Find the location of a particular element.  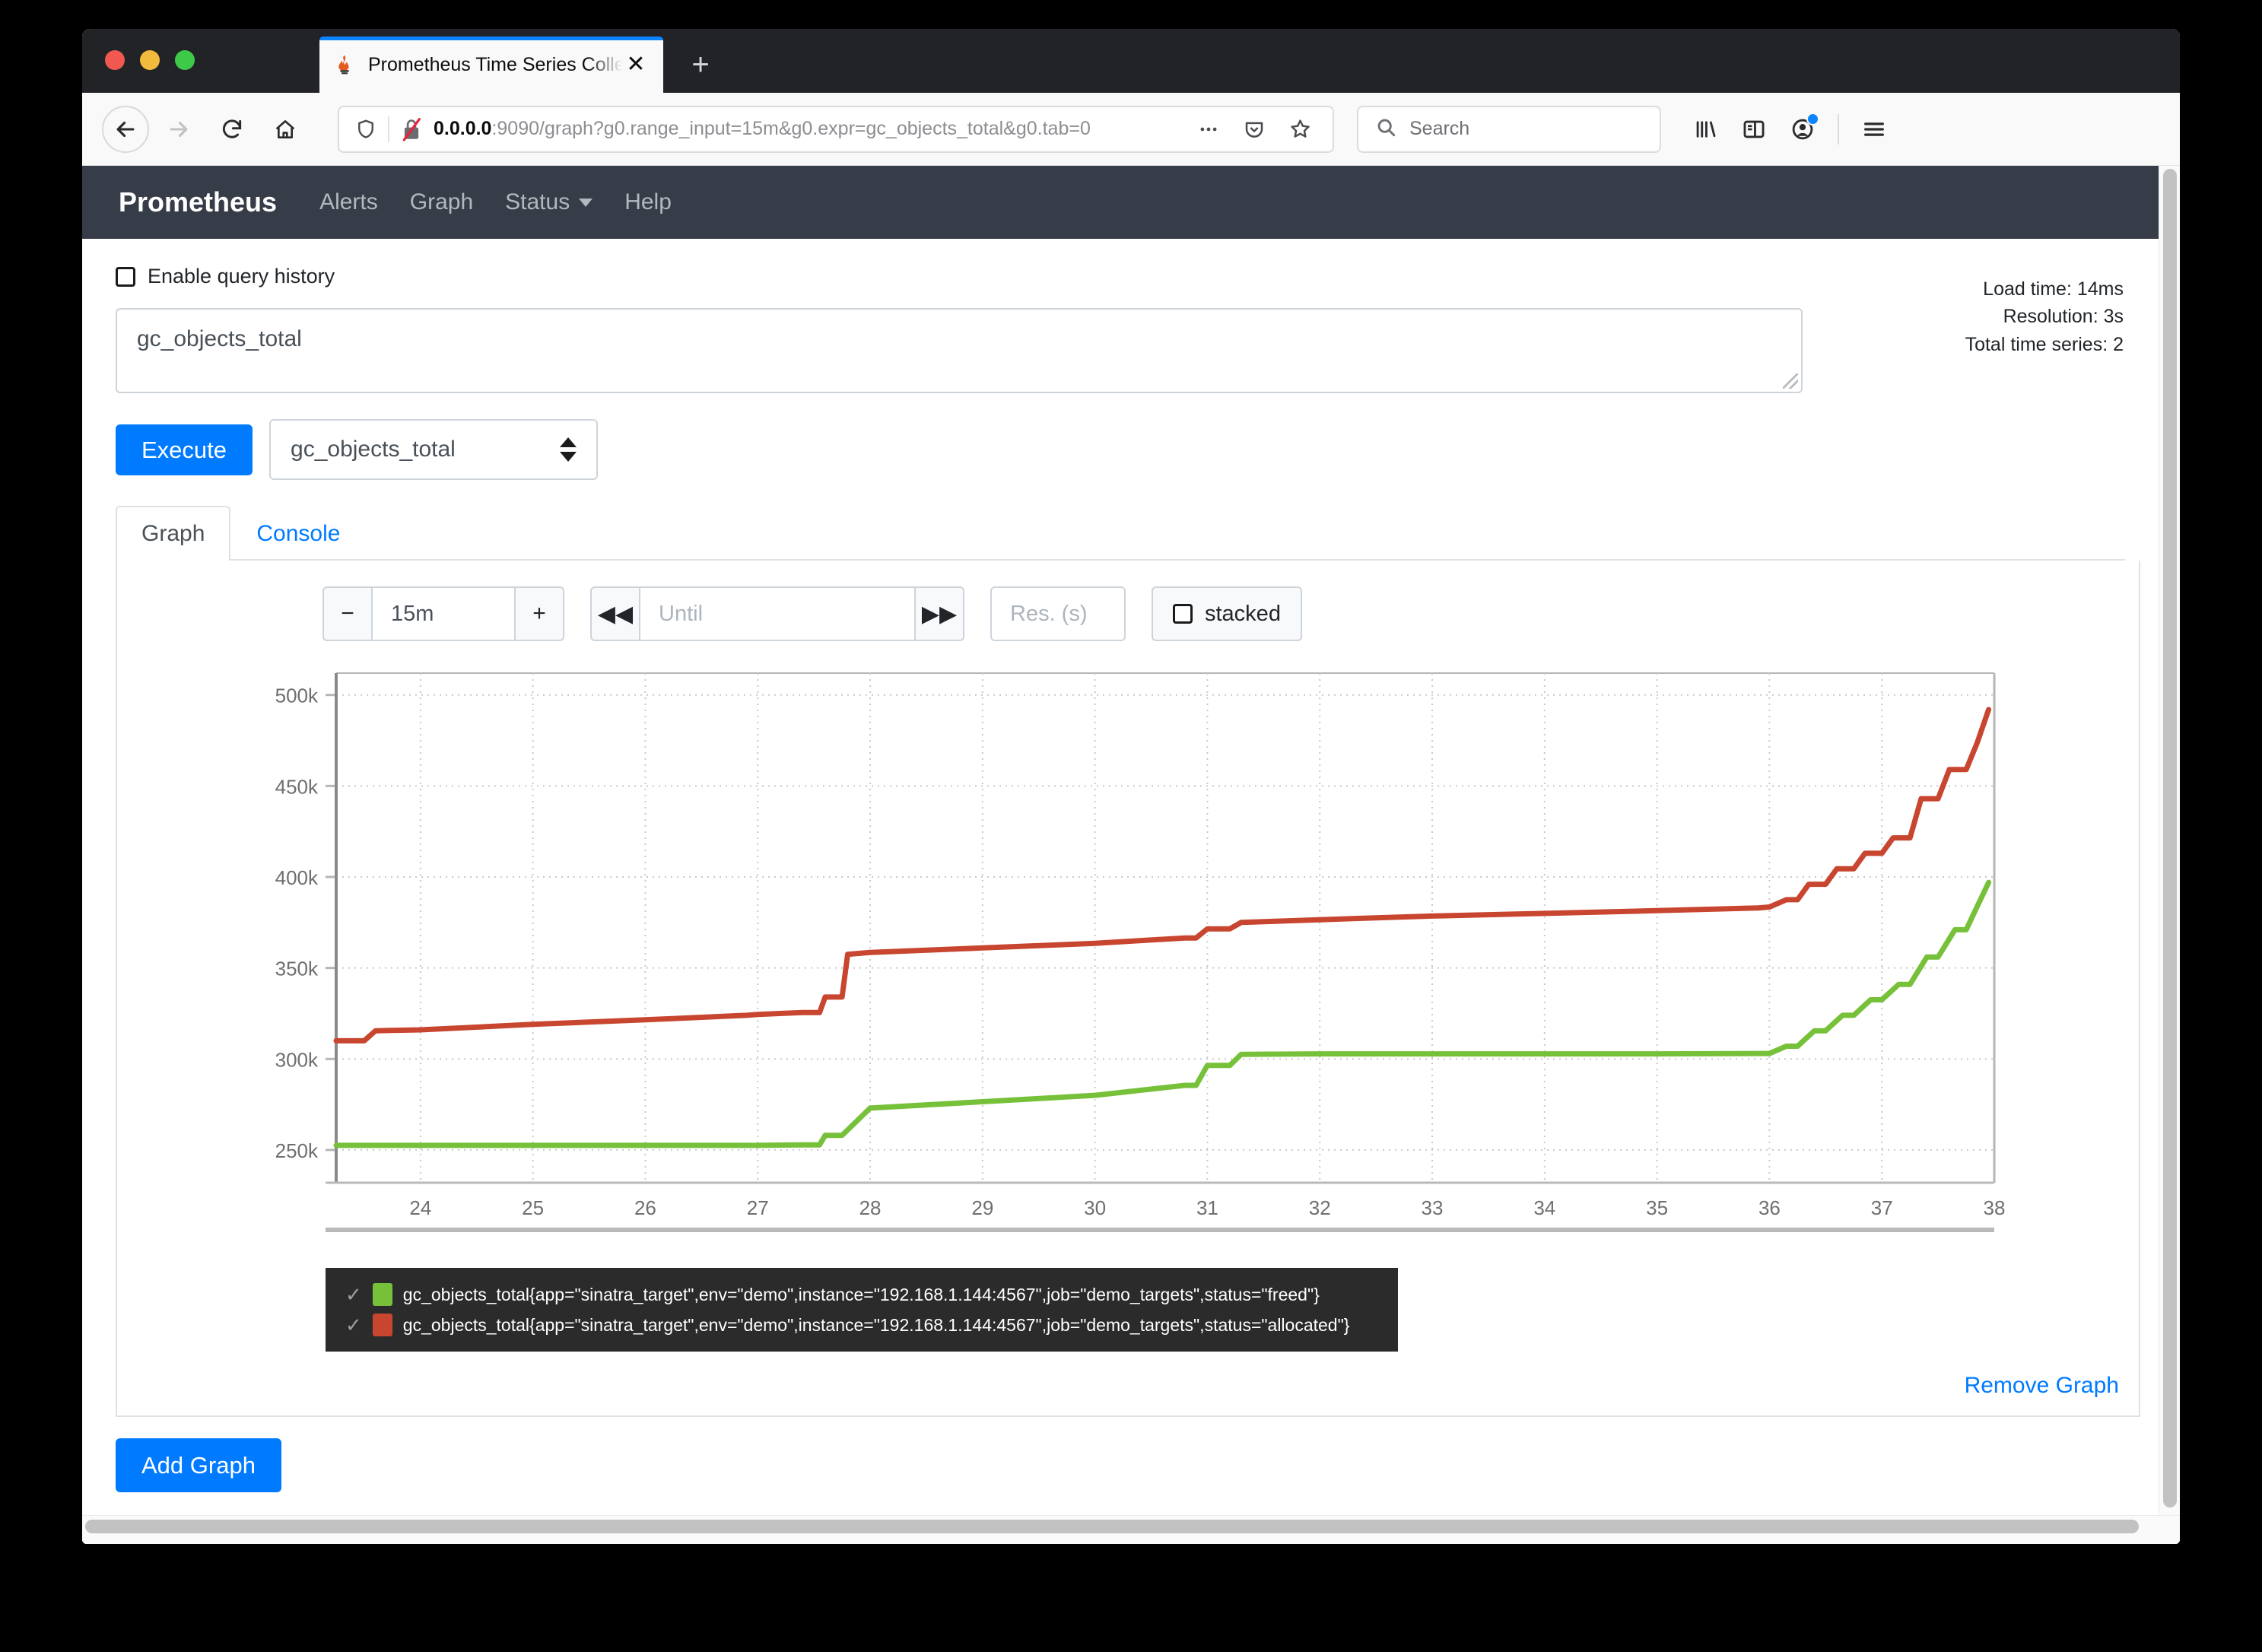

add-graph-row: Add Graph is located at coordinates (1120, 1454).